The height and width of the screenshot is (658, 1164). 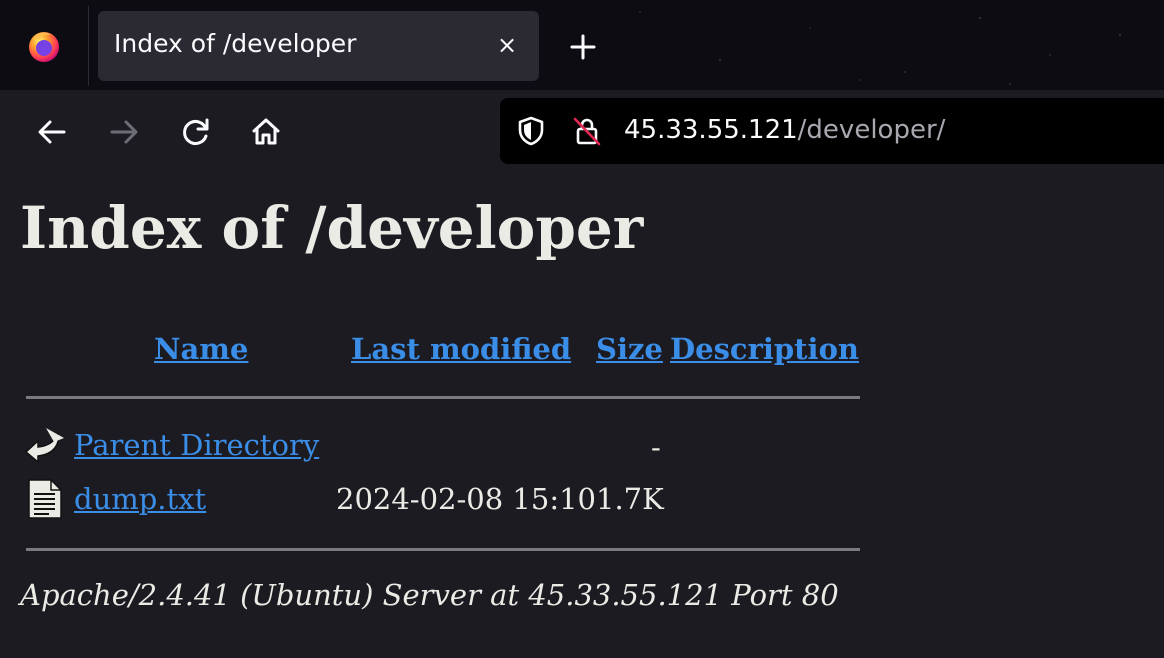 What do you see at coordinates (124, 132) in the screenshot?
I see `forward-arrow-icon` at bounding box center [124, 132].